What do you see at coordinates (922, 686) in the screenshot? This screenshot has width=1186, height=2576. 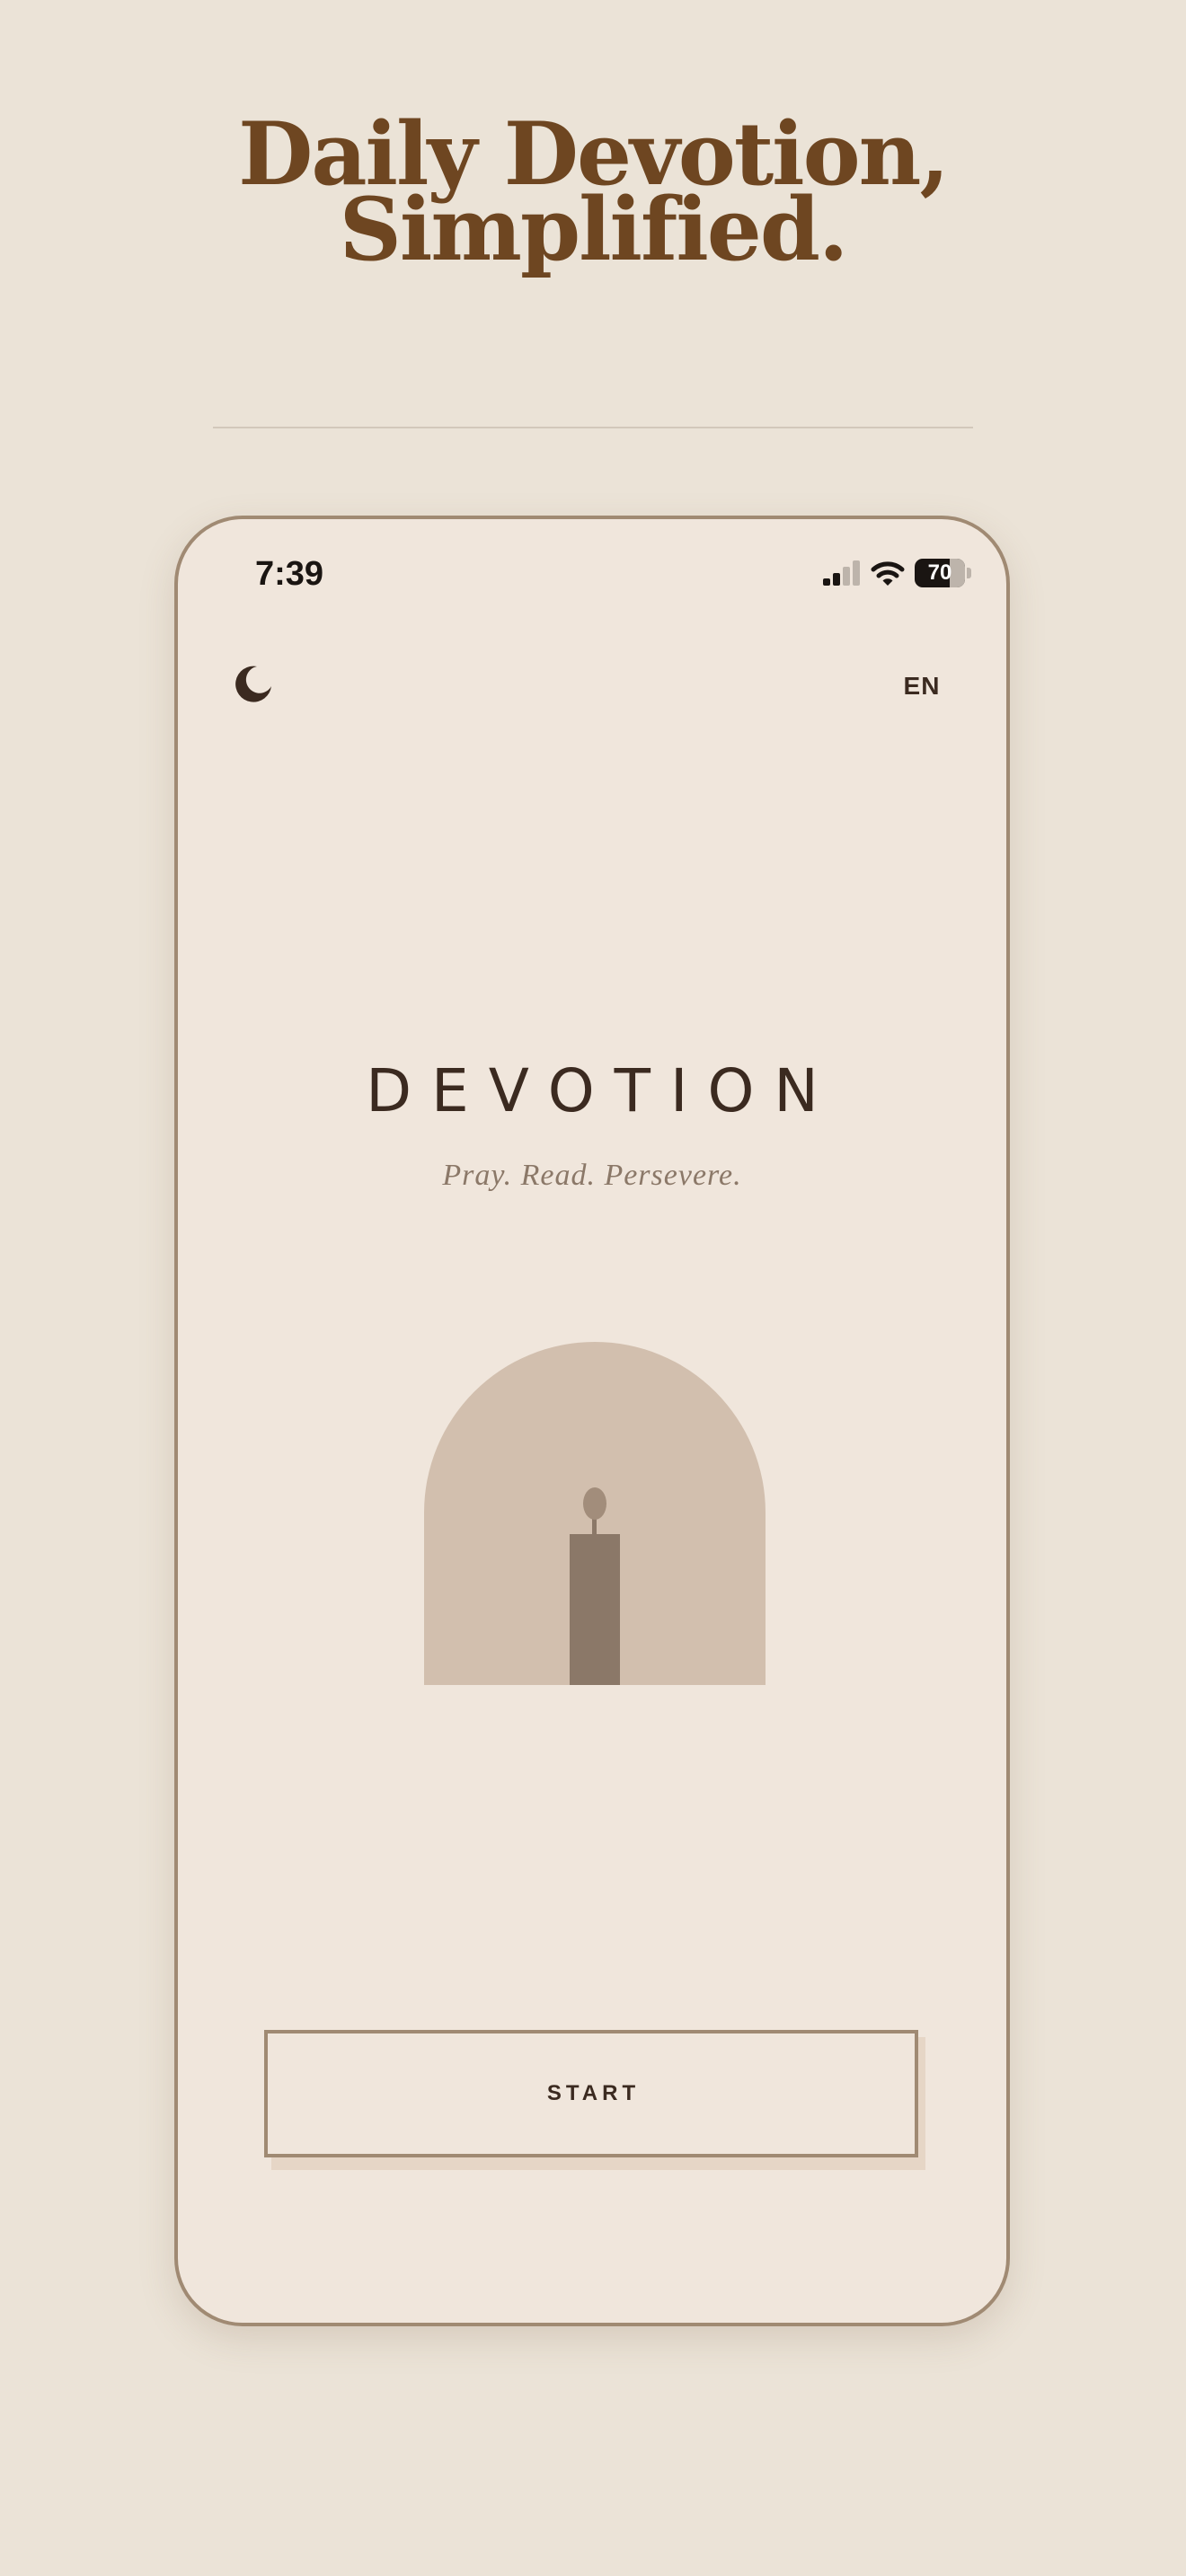 I see `language-toggle: EN` at bounding box center [922, 686].